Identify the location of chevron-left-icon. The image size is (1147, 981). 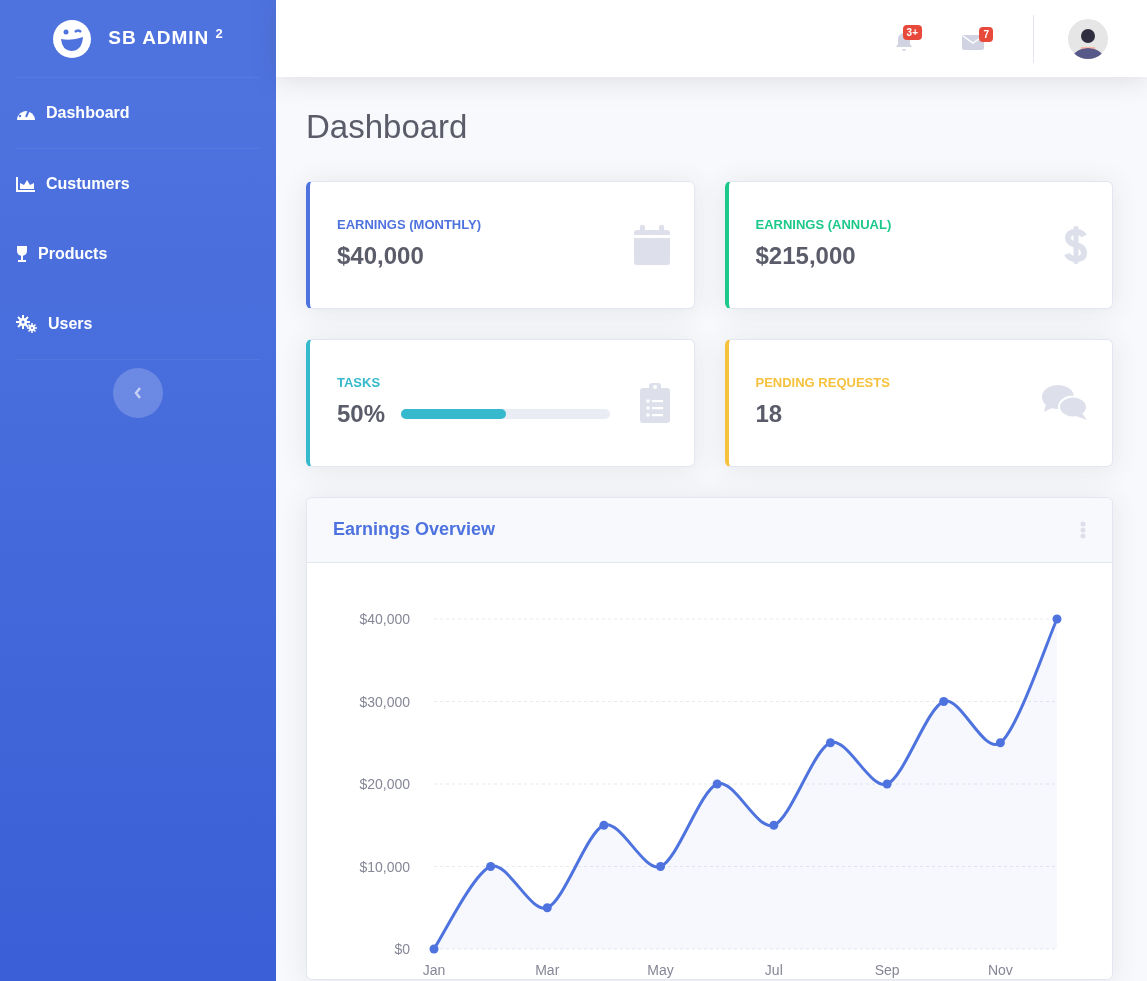
(138, 393).